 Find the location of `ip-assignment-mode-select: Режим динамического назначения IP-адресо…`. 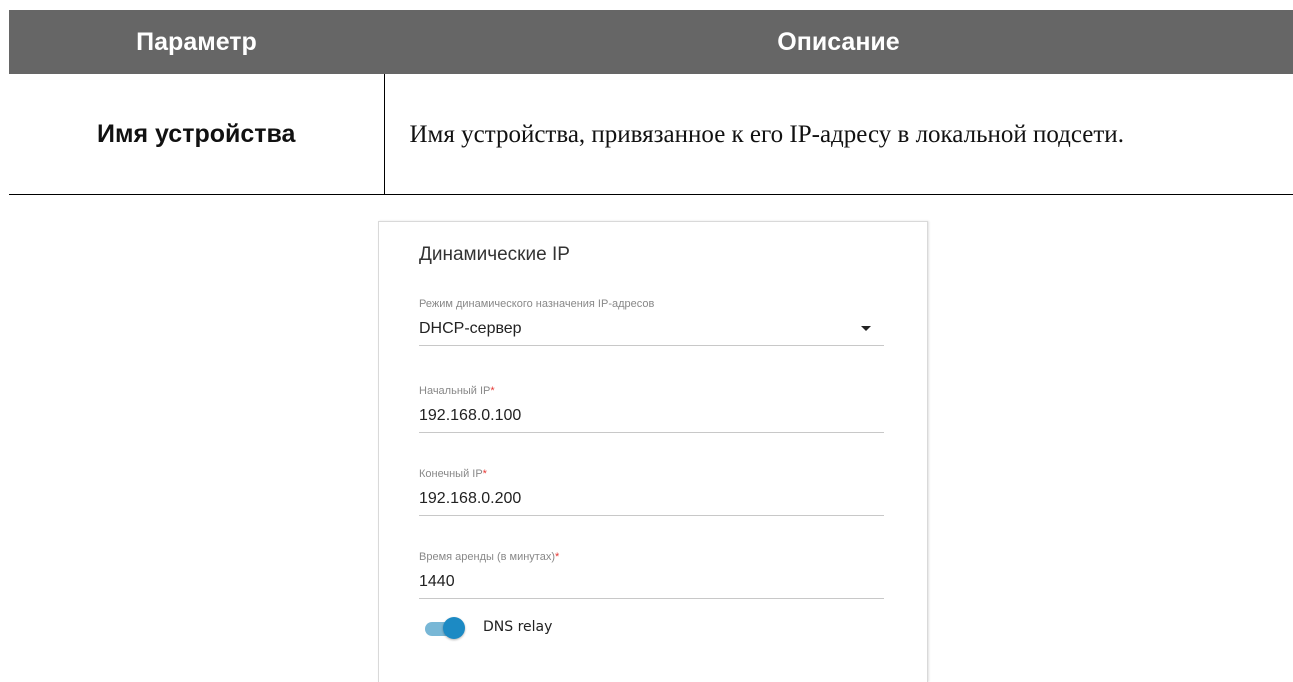

ip-assignment-mode-select: Режим динамического назначения IP-адресо… is located at coordinates (651, 321).